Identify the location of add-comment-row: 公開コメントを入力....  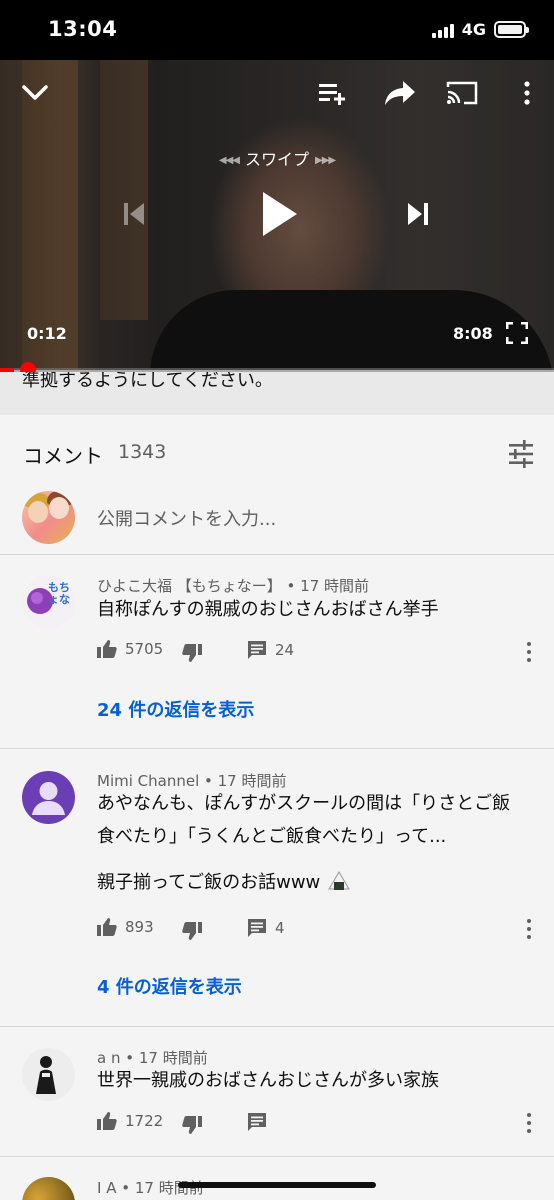
(277, 521).